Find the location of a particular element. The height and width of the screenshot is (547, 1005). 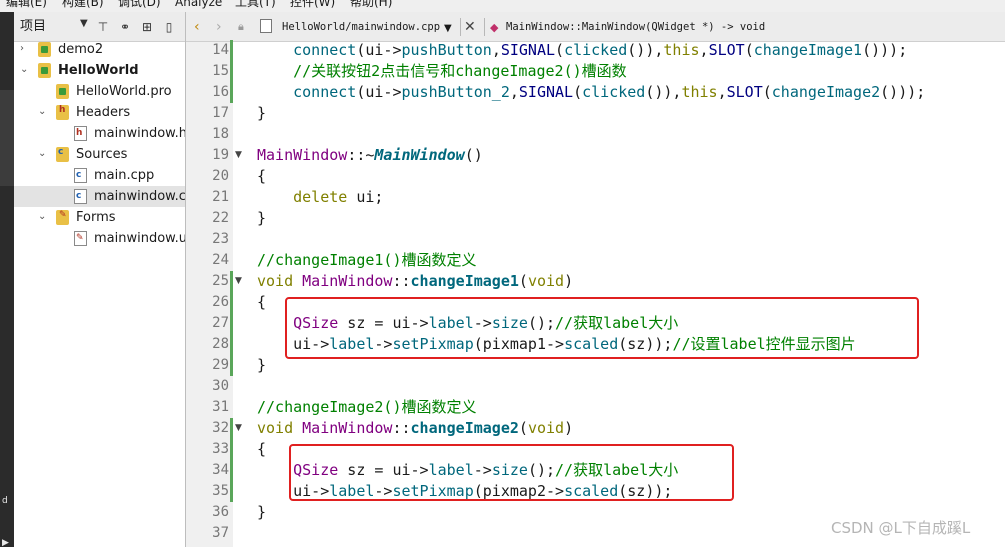

menu-build: 构建(B) is located at coordinates (83, 4).